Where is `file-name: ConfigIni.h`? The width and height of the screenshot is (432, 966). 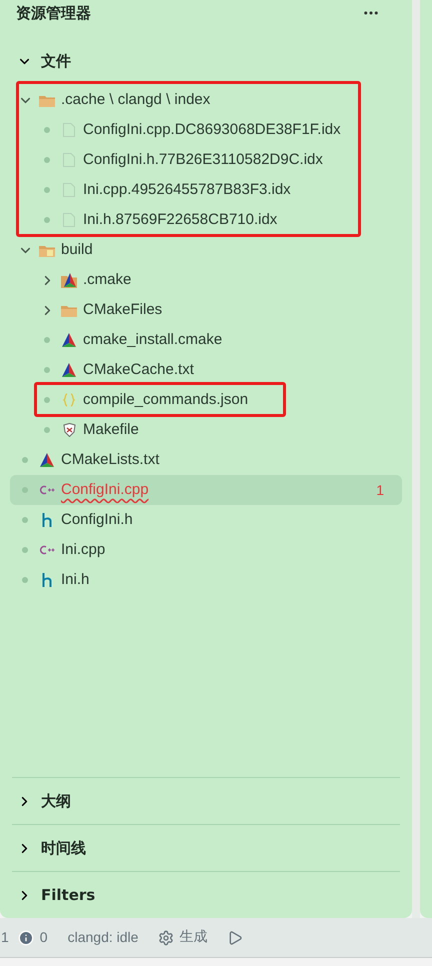
file-name: ConfigIni.h is located at coordinates (97, 520).